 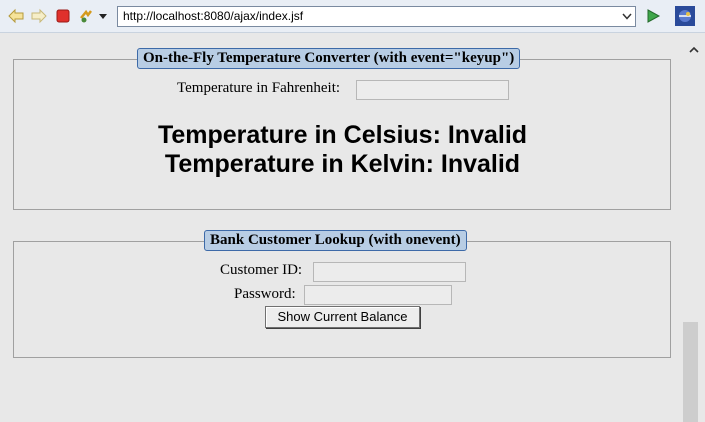 I want to click on stop-icon, so click(x=63, y=16).